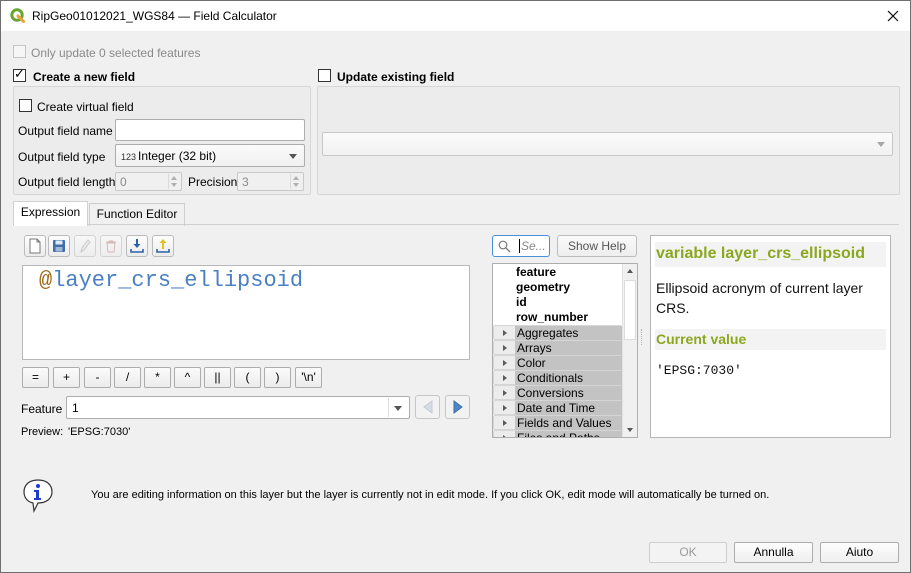 The width and height of the screenshot is (911, 573). I want to click on integer-type-icon: 123, so click(129, 157).